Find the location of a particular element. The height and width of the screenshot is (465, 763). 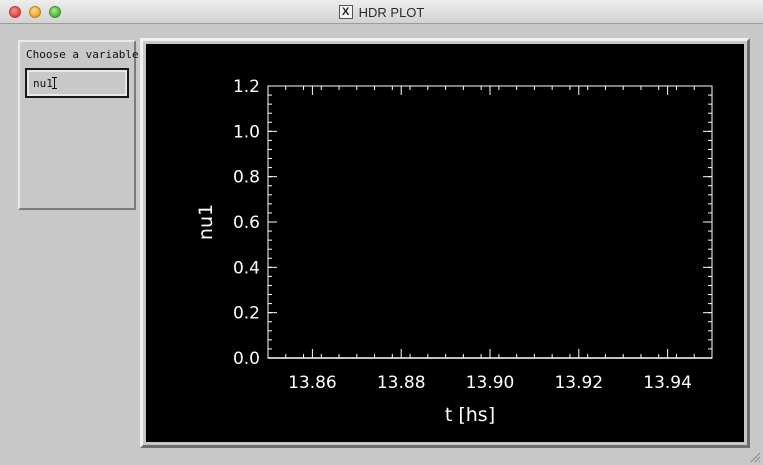

y-tick-label: 0.0 is located at coordinates (246, 359).